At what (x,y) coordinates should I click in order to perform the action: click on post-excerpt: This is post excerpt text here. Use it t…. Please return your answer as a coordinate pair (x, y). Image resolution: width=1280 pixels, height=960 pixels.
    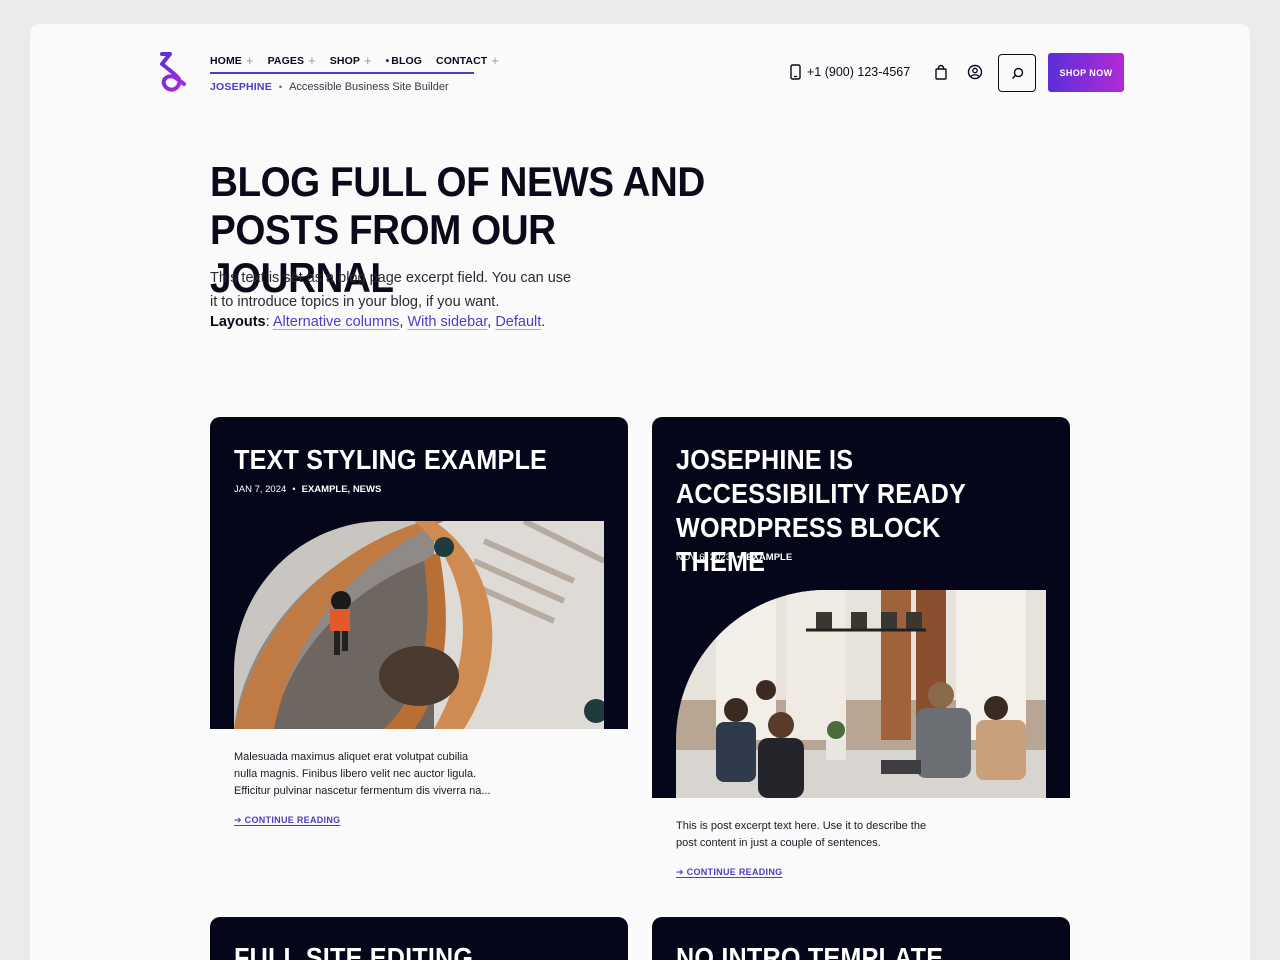
    Looking at the image, I should click on (826, 835).